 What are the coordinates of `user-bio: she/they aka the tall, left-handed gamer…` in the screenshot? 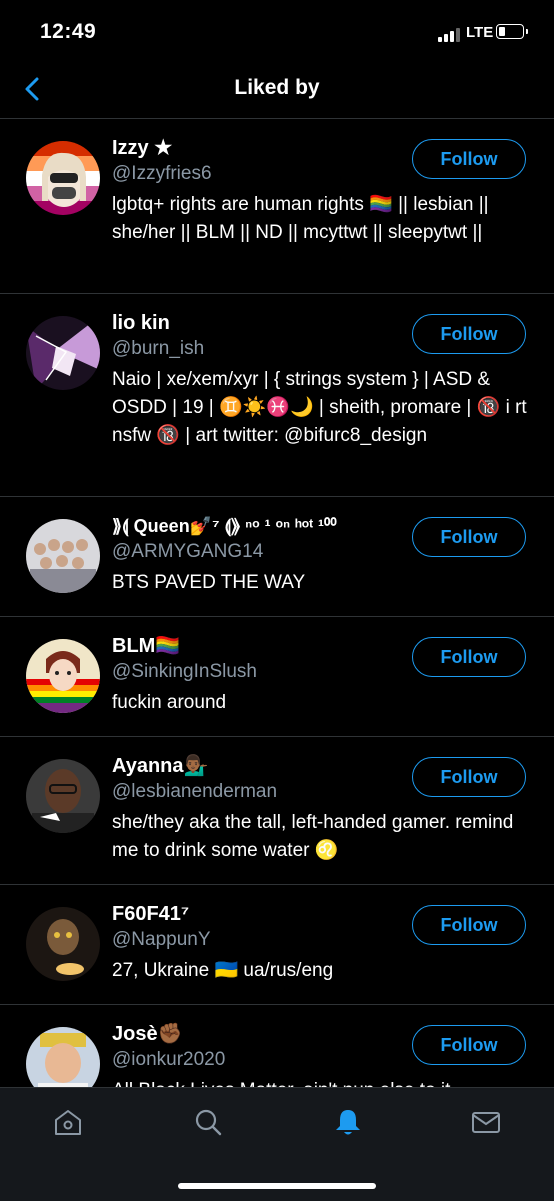 It's located at (313, 836).